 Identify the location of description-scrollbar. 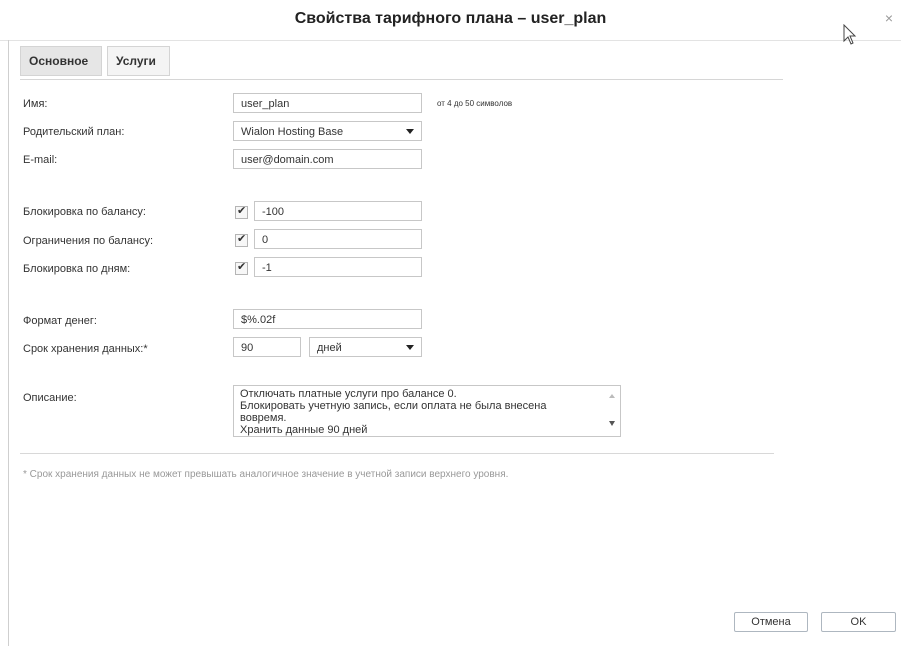
(613, 411).